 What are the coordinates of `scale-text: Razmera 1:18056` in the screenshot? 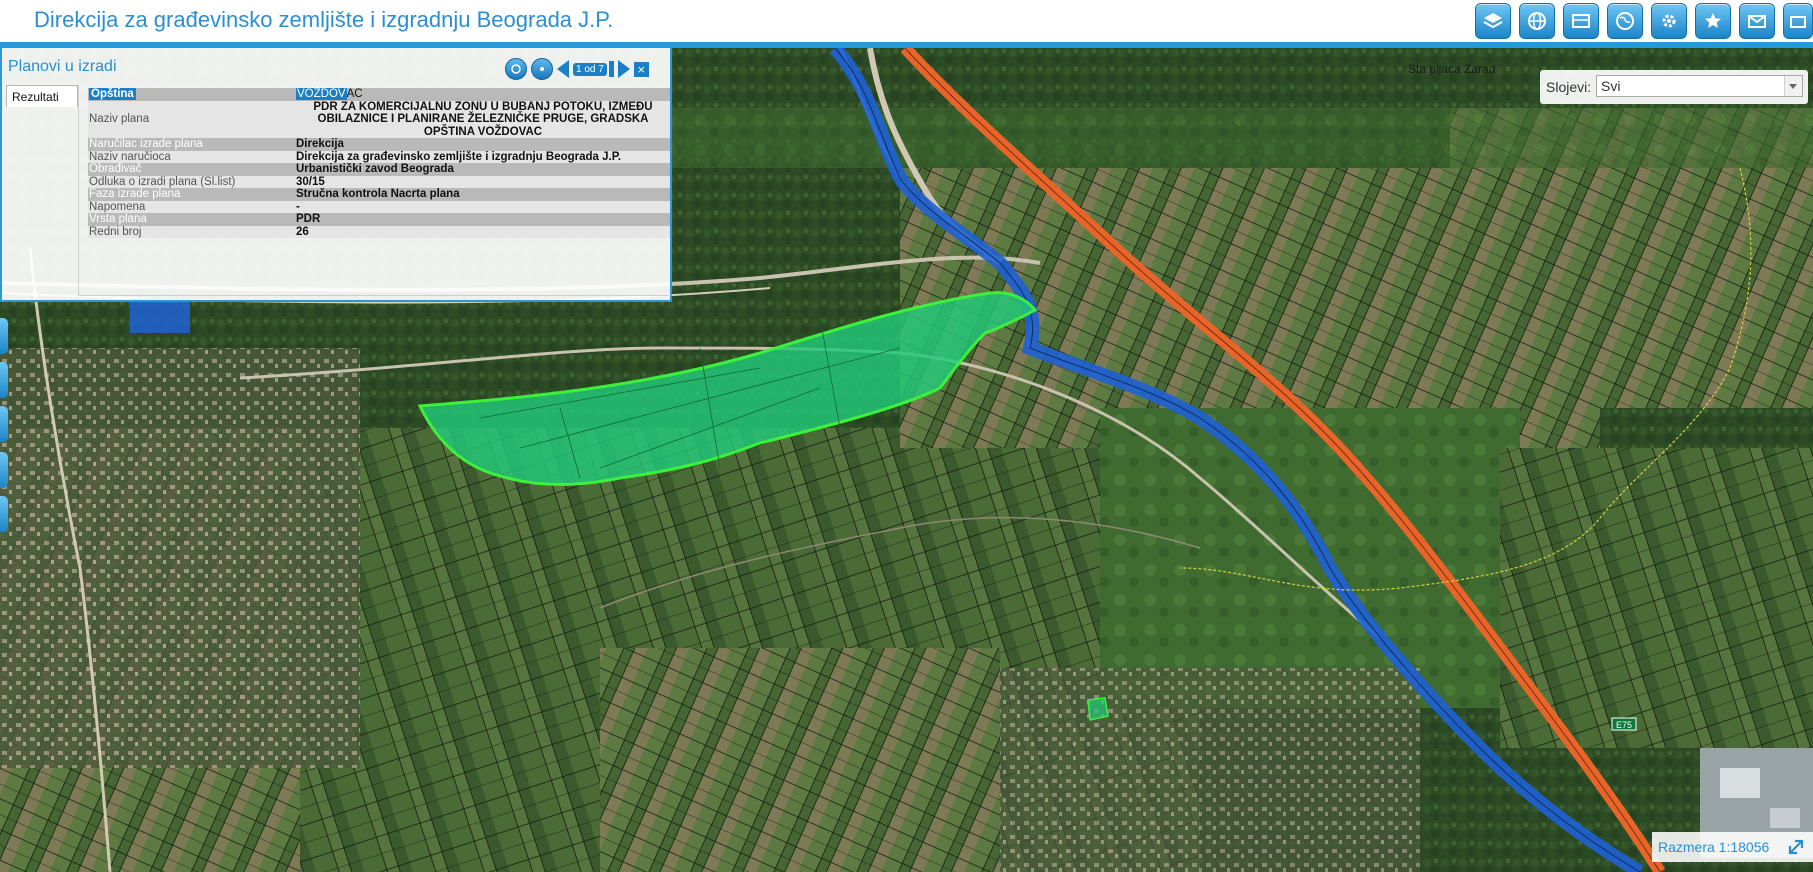 It's located at (1714, 847).